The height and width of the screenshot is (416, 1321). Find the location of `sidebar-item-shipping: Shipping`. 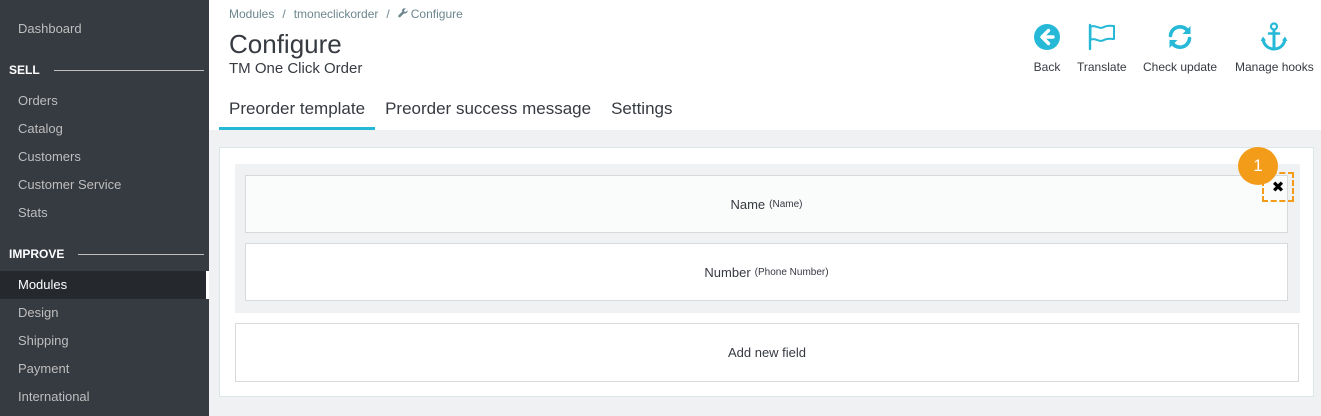

sidebar-item-shipping: Shipping is located at coordinates (104, 341).